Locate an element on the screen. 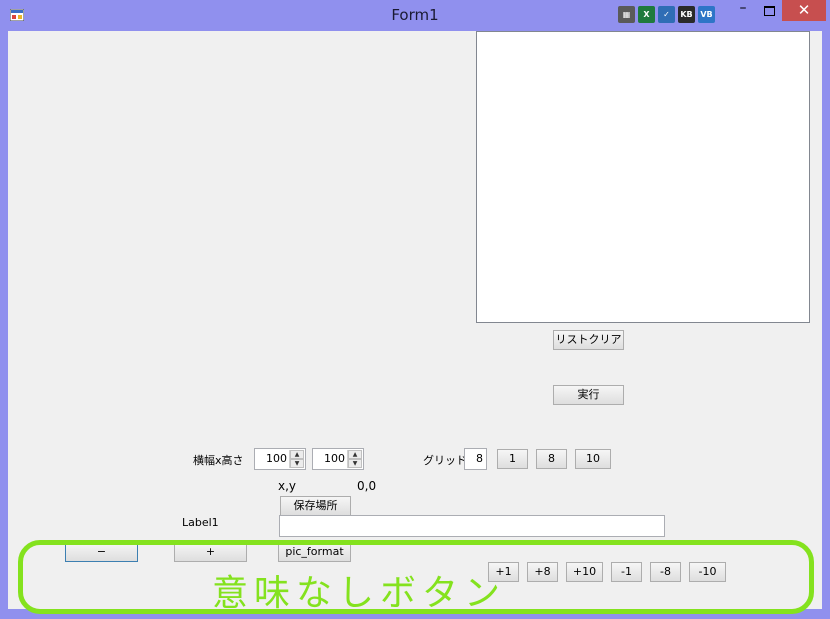 The image size is (830, 619). size-label: 横幅x高さ is located at coordinates (218, 460).